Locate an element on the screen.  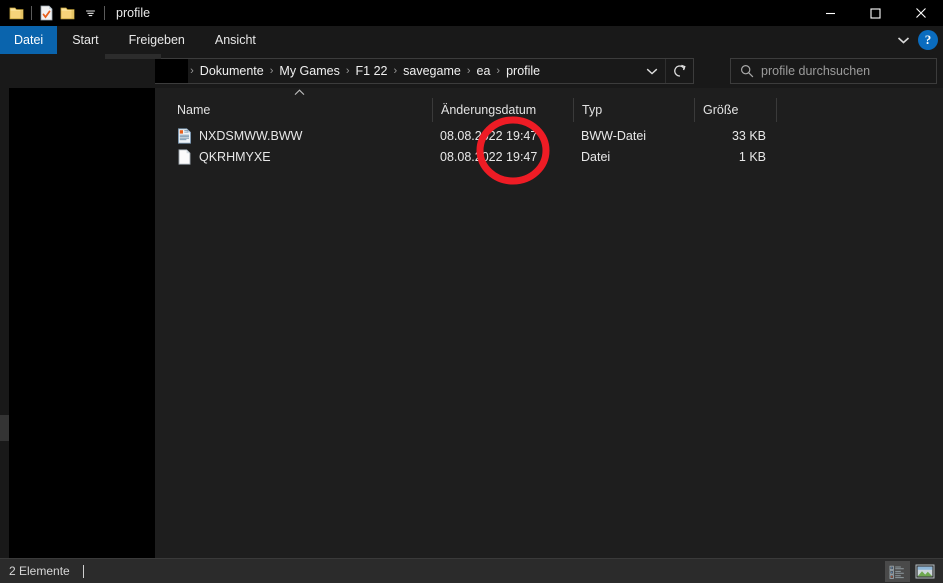
navigation-pane-scrollbar-thumb is located at coordinates (4, 428).